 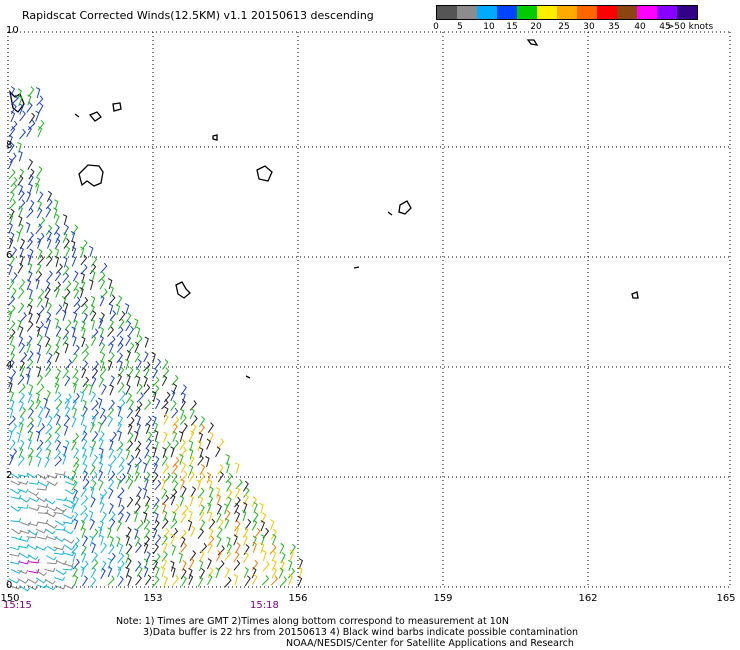 What do you see at coordinates (298, 598) in the screenshot?
I see `lon-label-156: 156` at bounding box center [298, 598].